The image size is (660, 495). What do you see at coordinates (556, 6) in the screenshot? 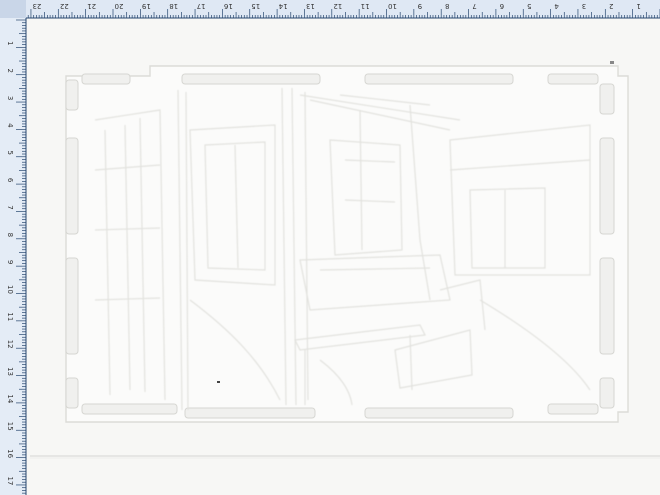
I see `top-ruler-label: 4` at bounding box center [556, 6].